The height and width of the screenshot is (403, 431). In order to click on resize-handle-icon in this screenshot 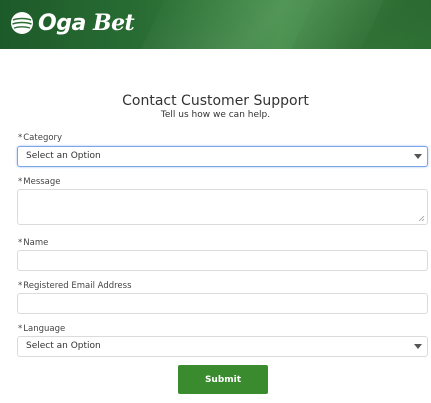, I will do `click(421, 218)`.